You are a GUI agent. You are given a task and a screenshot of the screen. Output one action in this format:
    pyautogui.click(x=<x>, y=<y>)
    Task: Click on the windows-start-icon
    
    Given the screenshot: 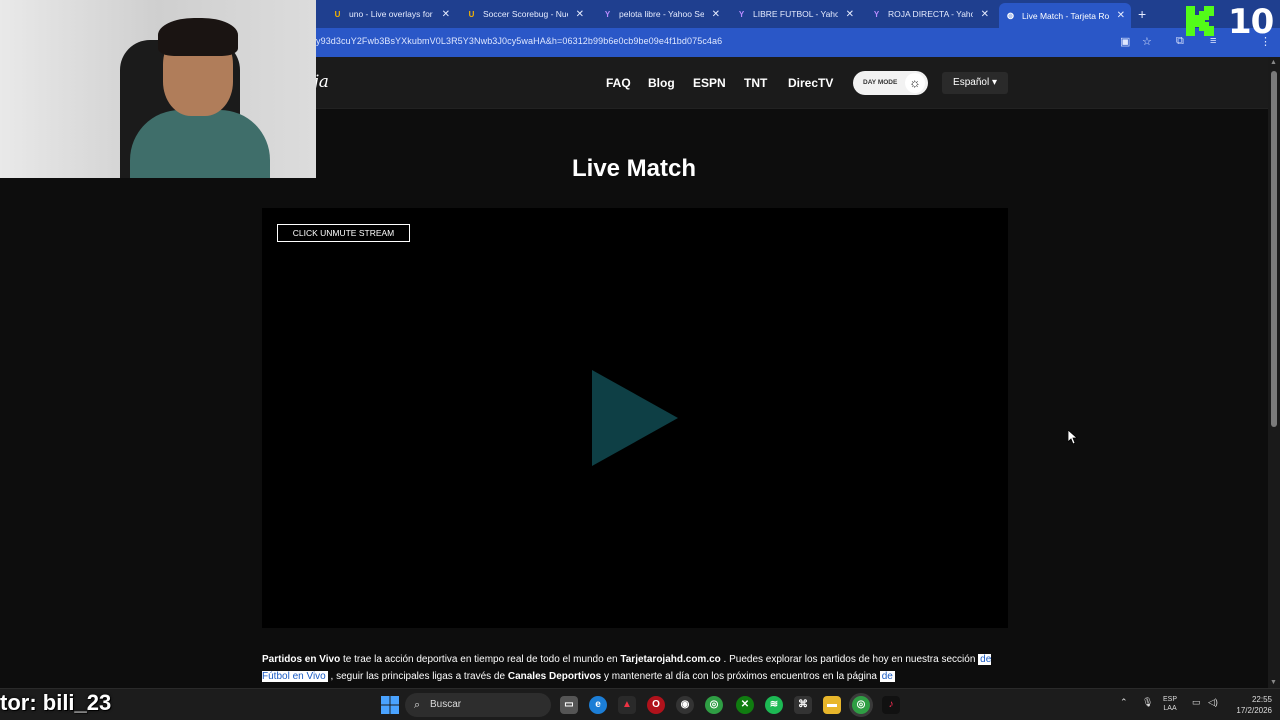 What is the action you would take?
    pyautogui.click(x=390, y=705)
    